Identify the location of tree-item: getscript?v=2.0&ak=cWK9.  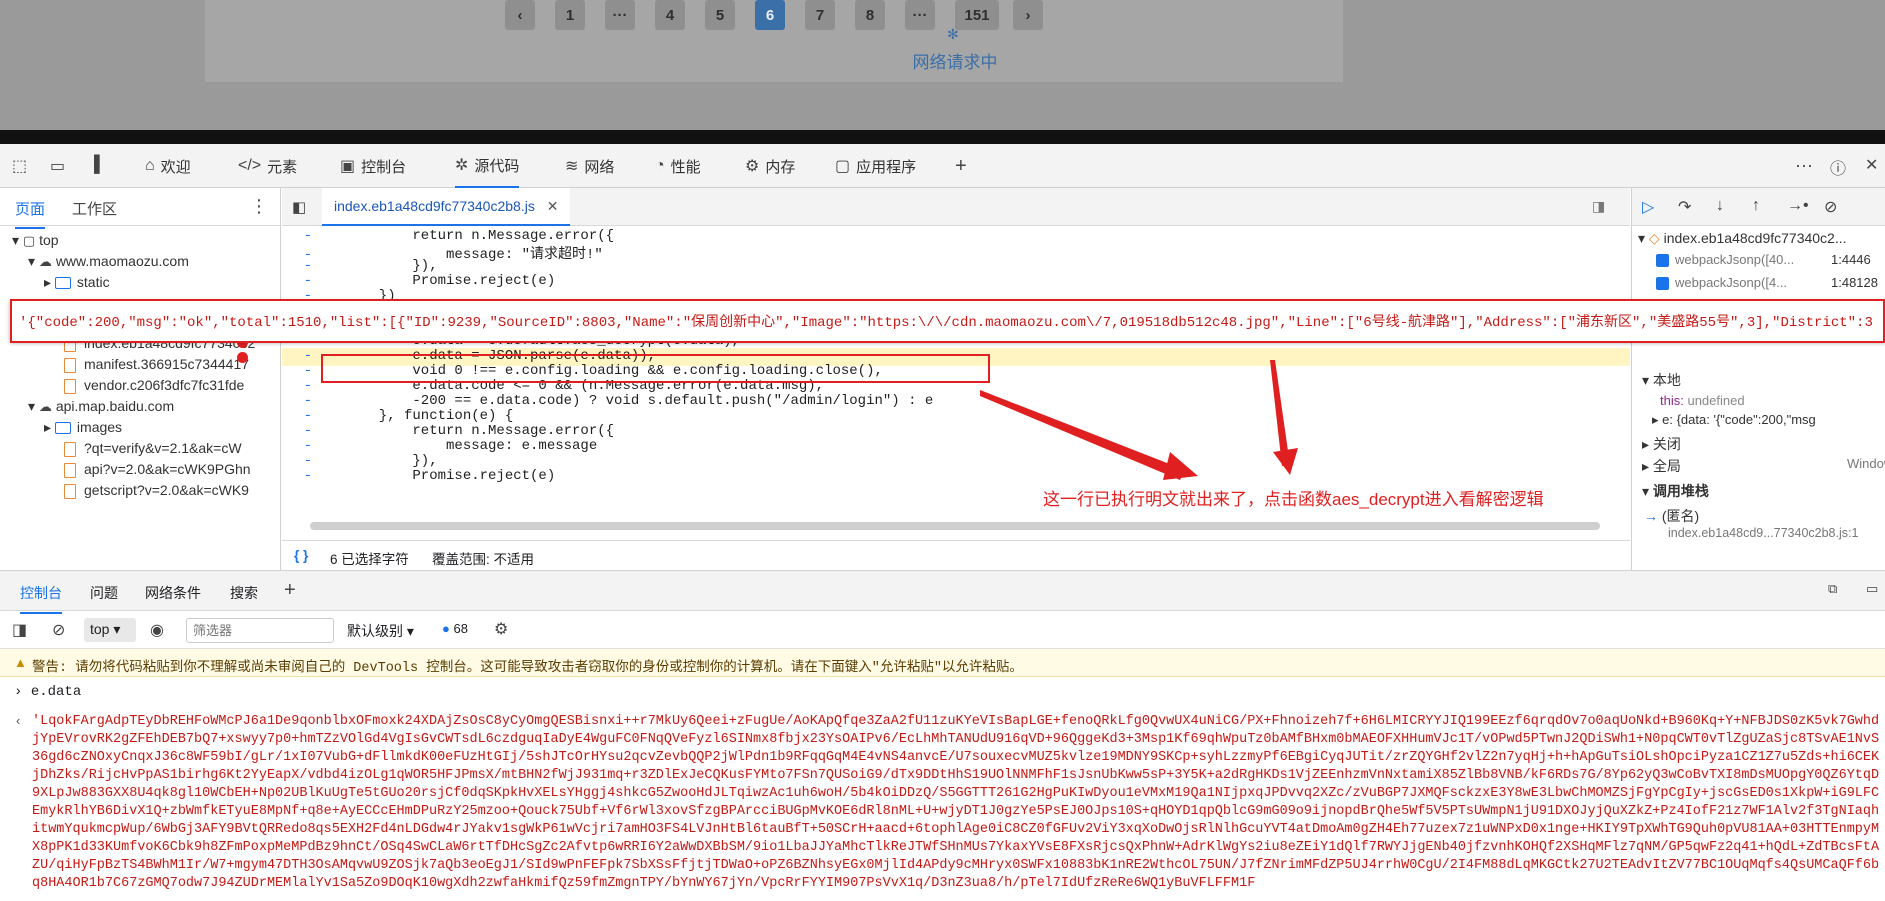
(156, 490).